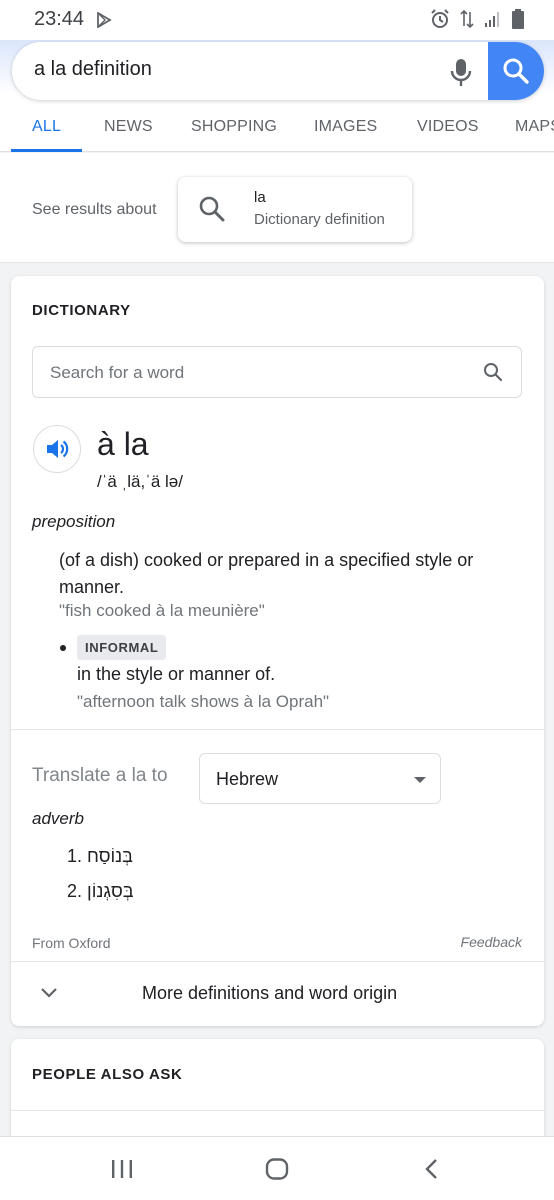 The image size is (554, 1200). I want to click on translation-item: 1. בְּנוֹסַח, so click(100, 856).